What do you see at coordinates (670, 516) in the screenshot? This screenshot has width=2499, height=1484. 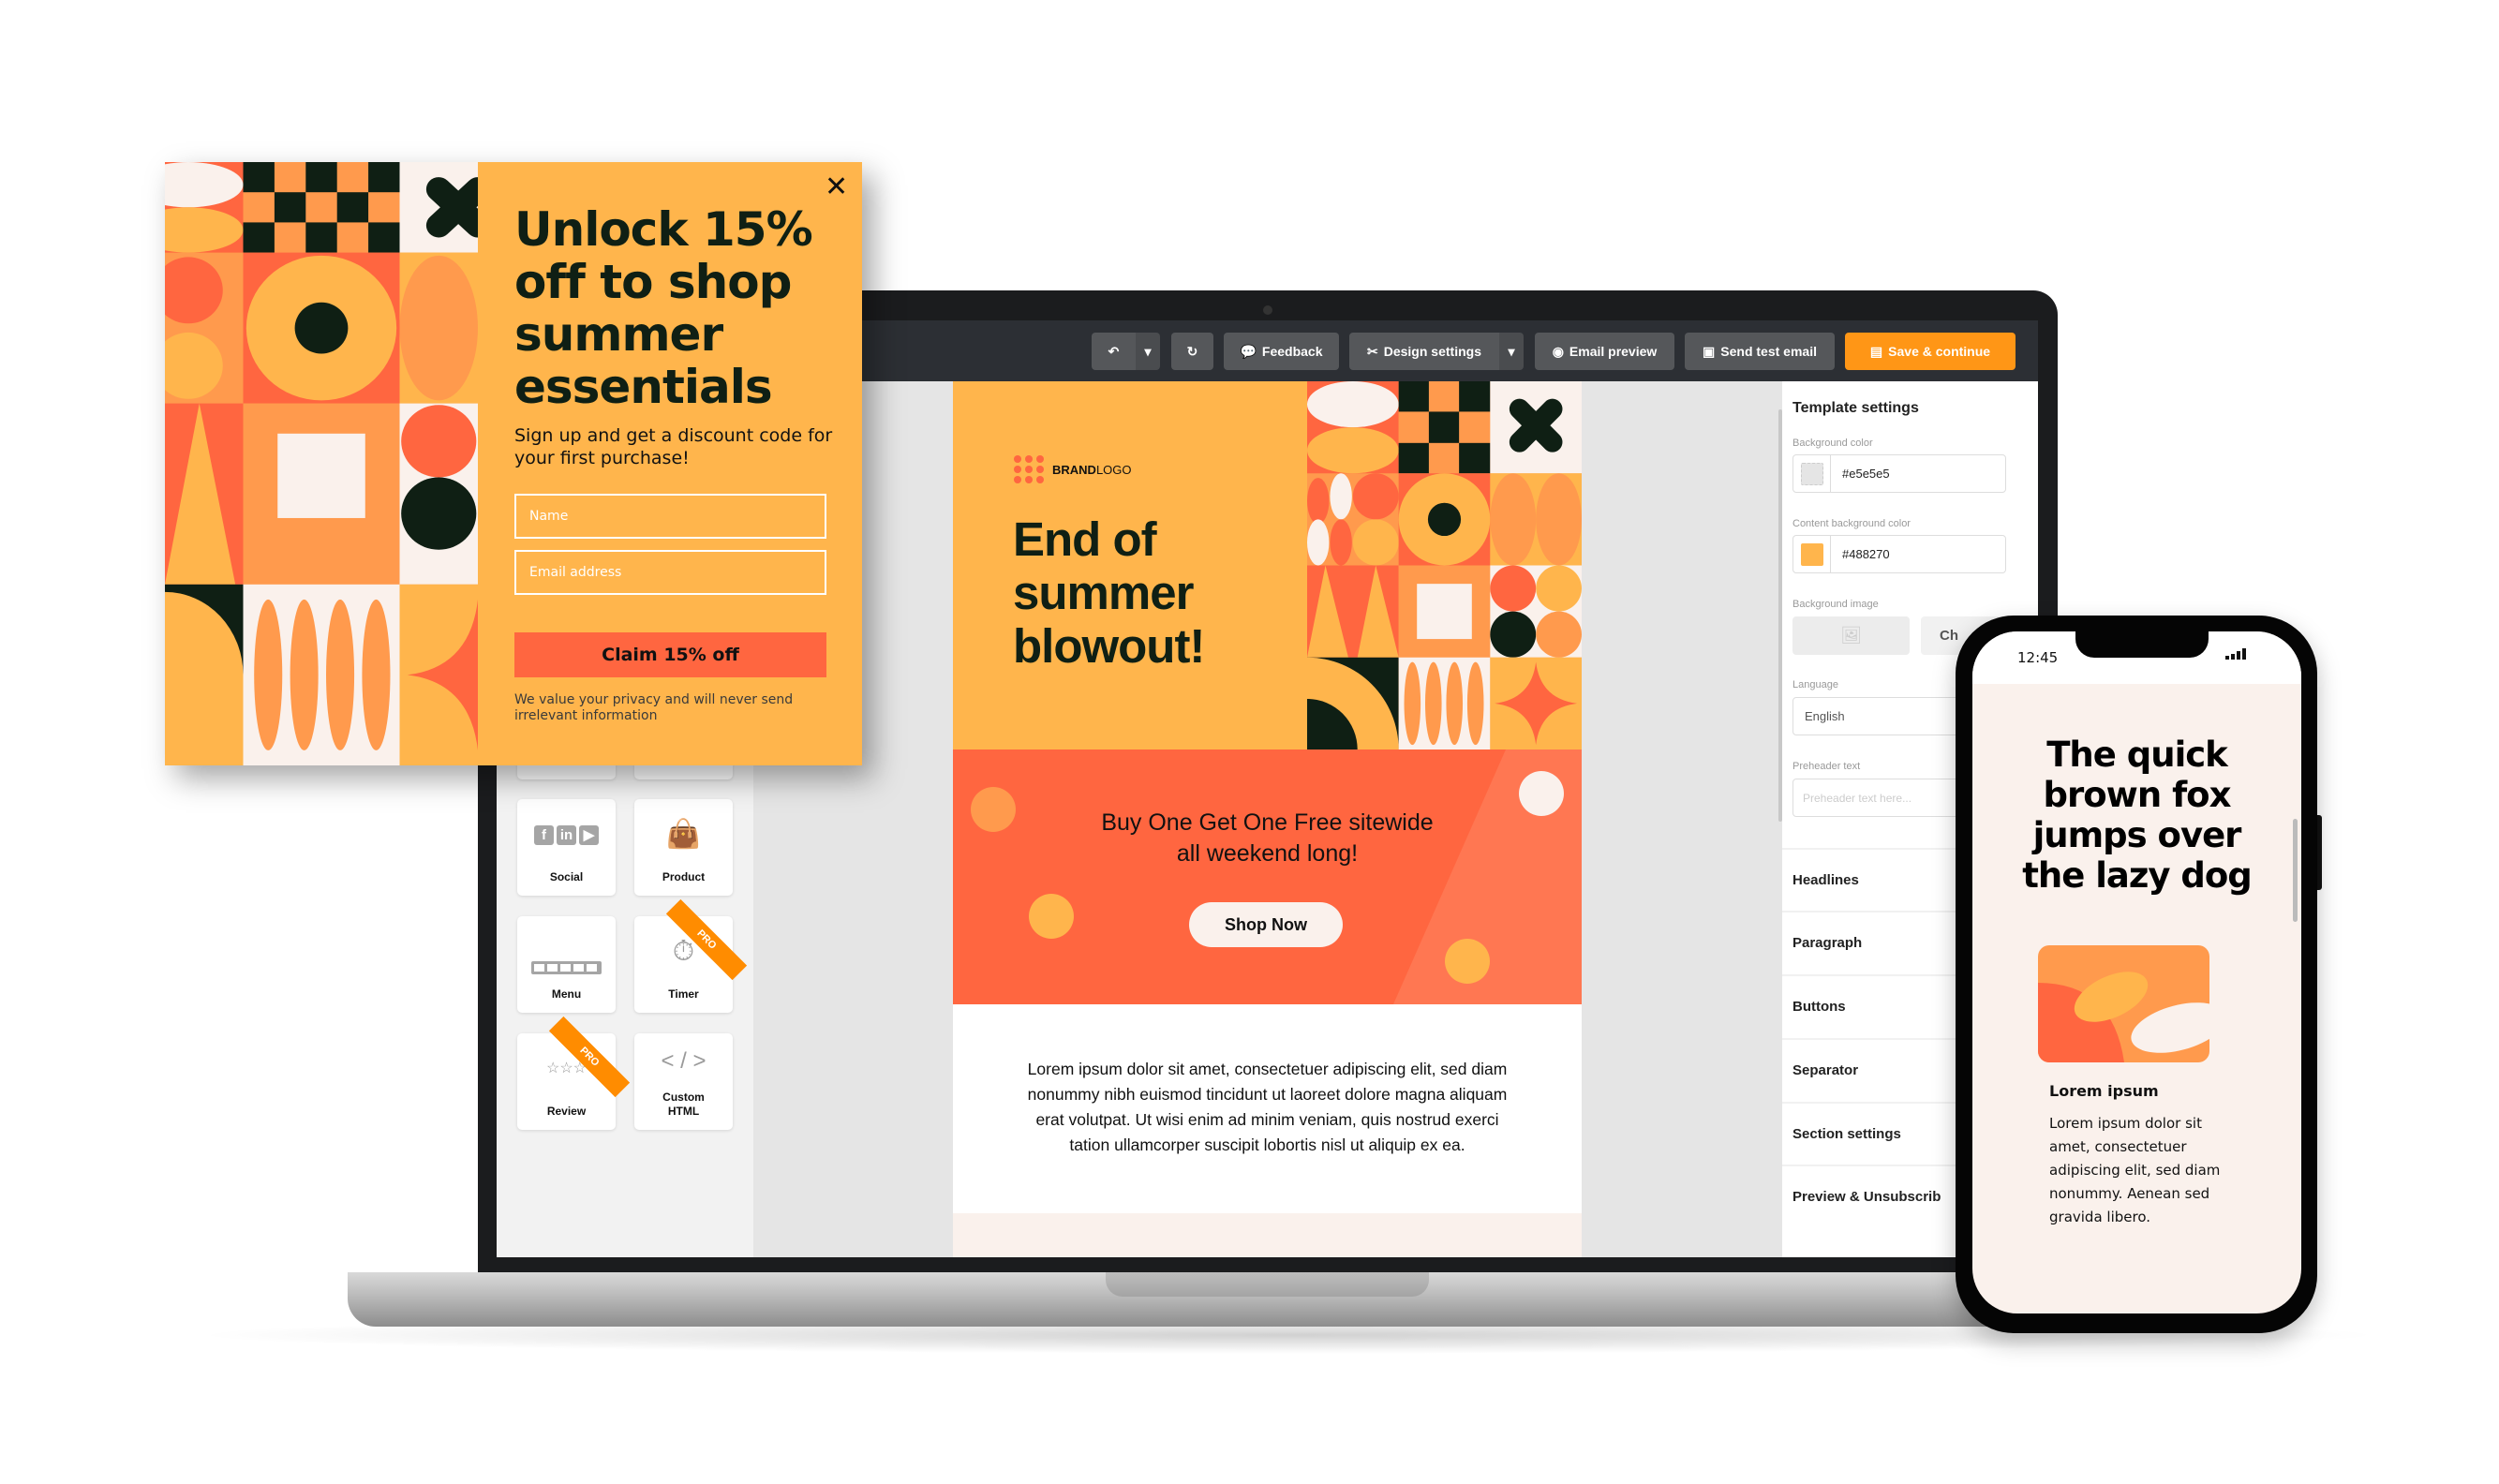 I see `name-input: Name` at bounding box center [670, 516].